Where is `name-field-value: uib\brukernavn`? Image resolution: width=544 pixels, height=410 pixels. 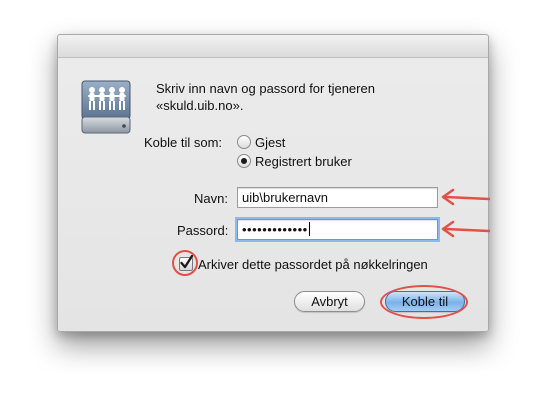 name-field-value: uib\brukernavn is located at coordinates (285, 197).